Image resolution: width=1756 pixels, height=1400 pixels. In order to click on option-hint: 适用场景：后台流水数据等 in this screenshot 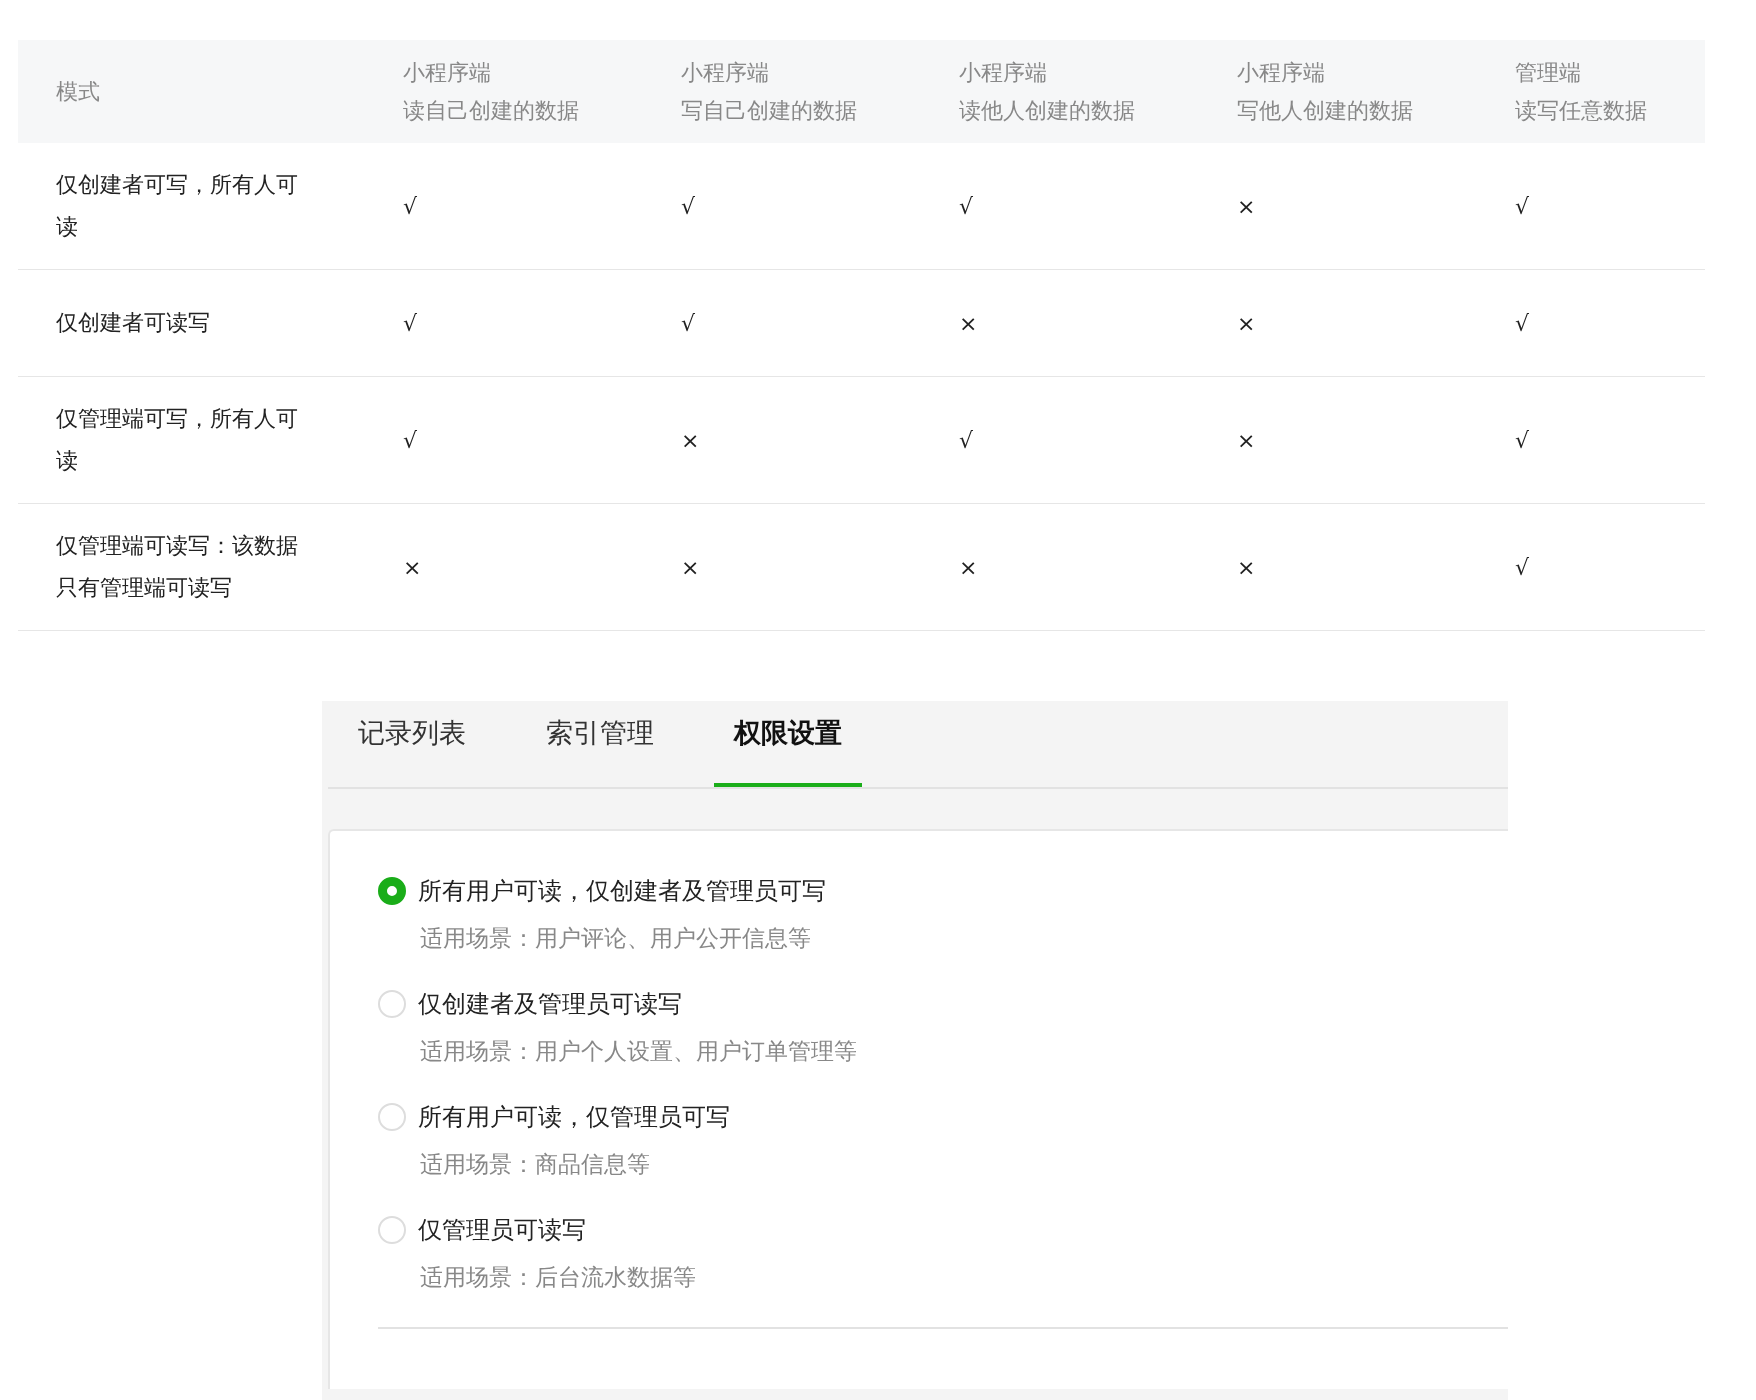, I will do `click(558, 1277)`.